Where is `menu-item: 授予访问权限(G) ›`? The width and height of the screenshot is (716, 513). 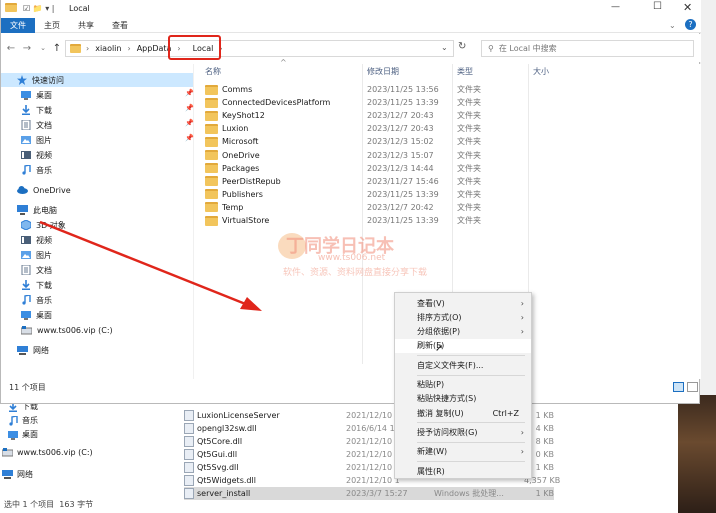 menu-item: 授予访问权限(G) › is located at coordinates (463, 432).